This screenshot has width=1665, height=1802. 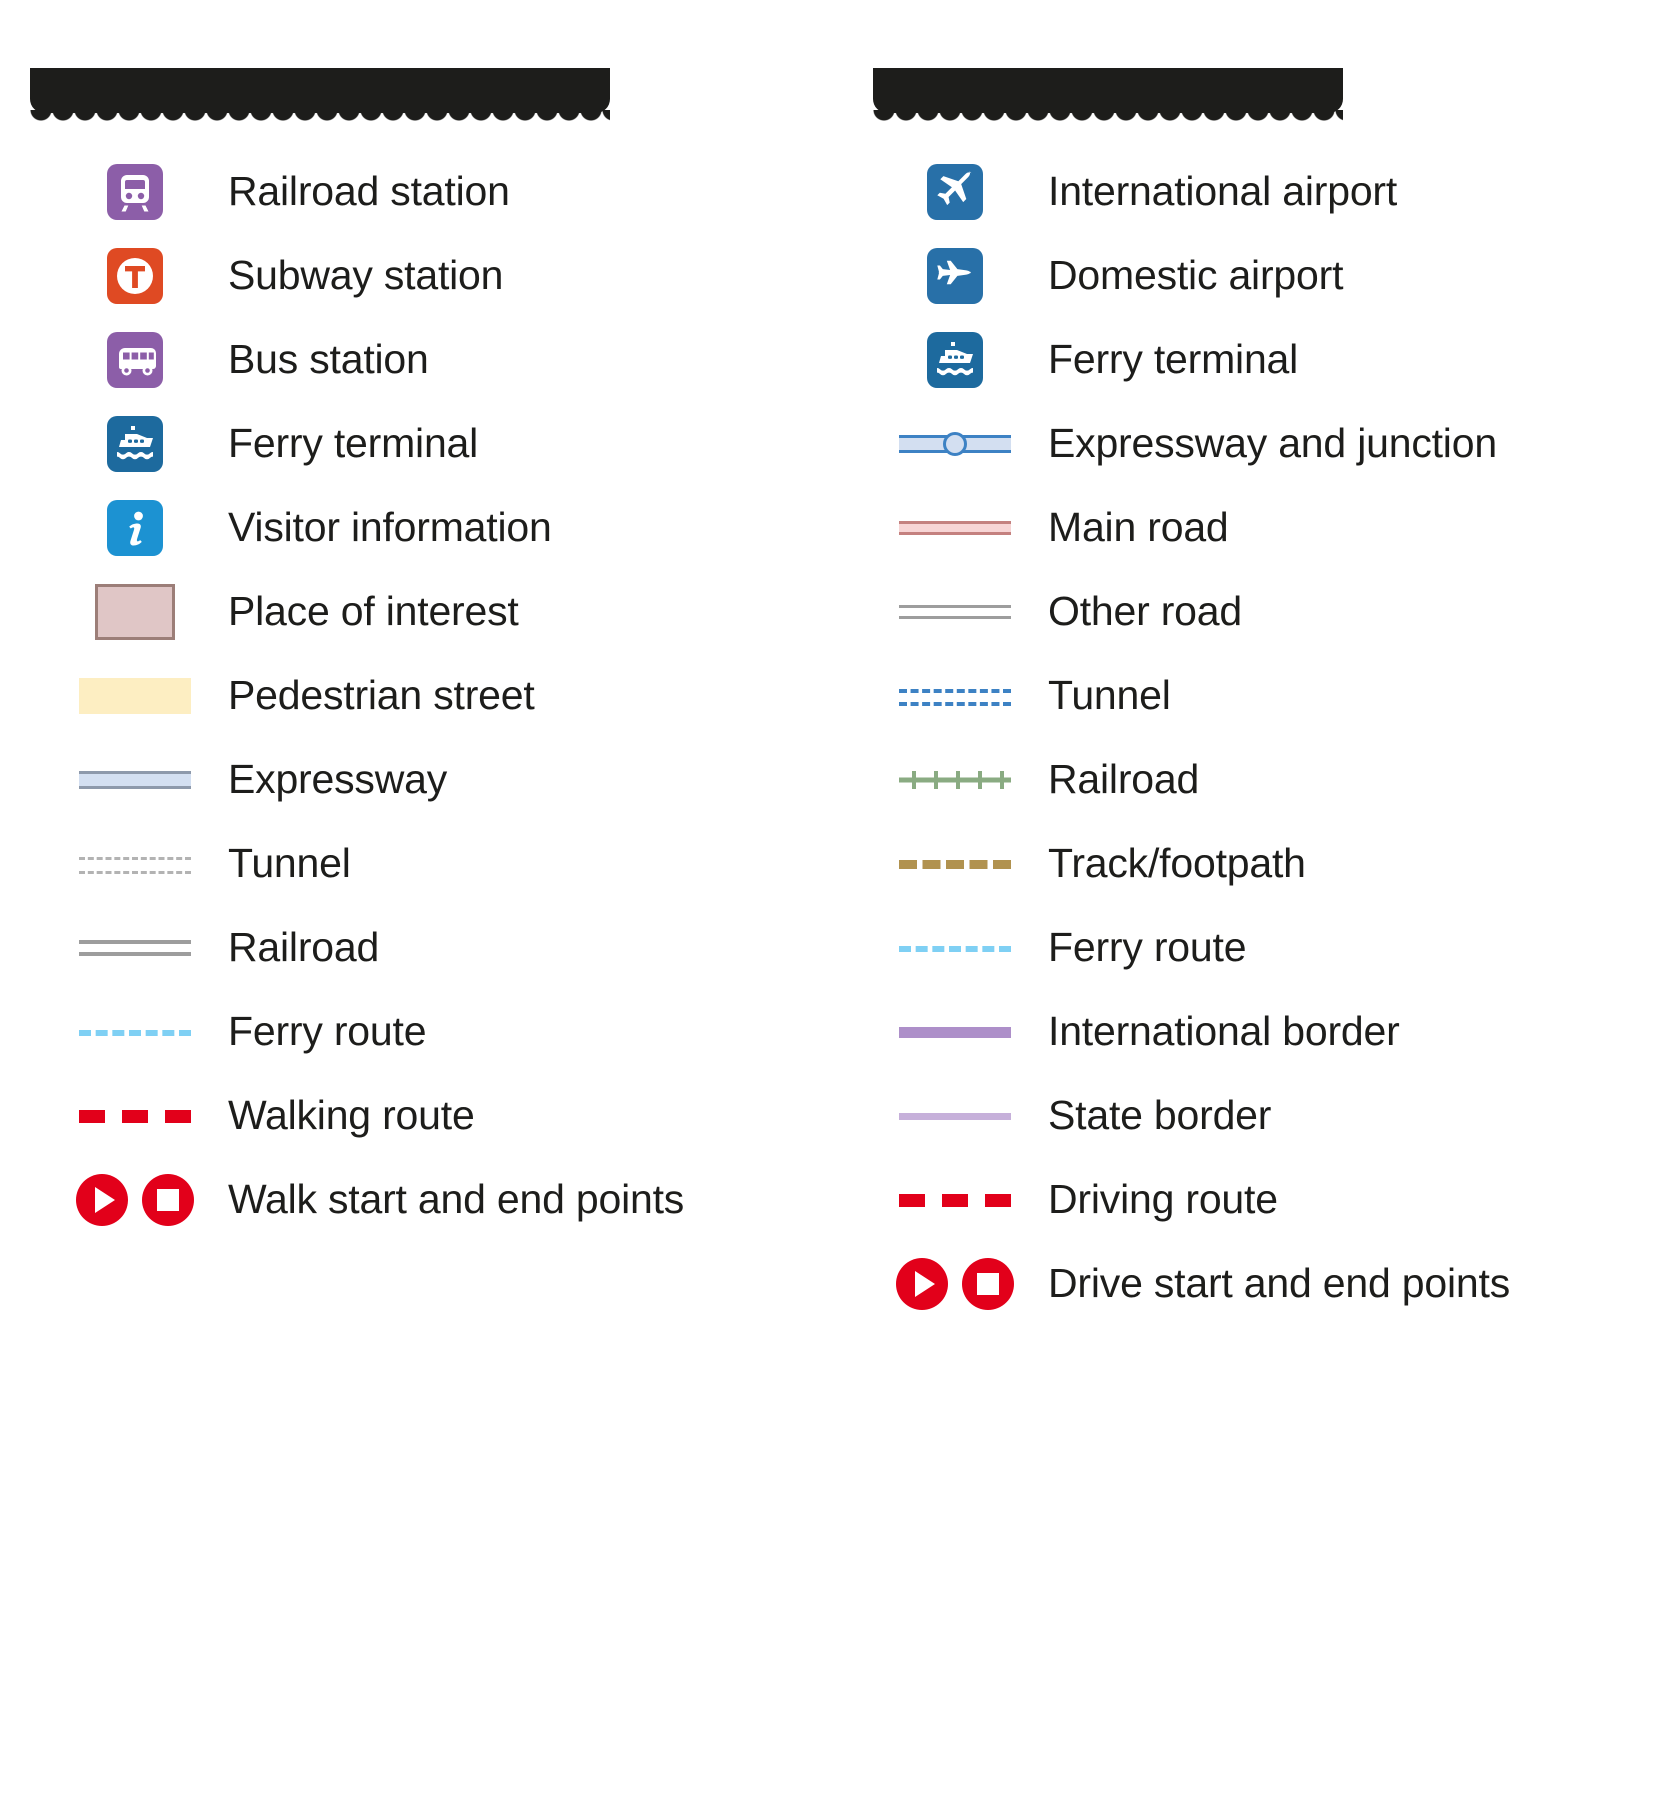 I want to click on legend-label: Track/footpath, so click(x=1177, y=863).